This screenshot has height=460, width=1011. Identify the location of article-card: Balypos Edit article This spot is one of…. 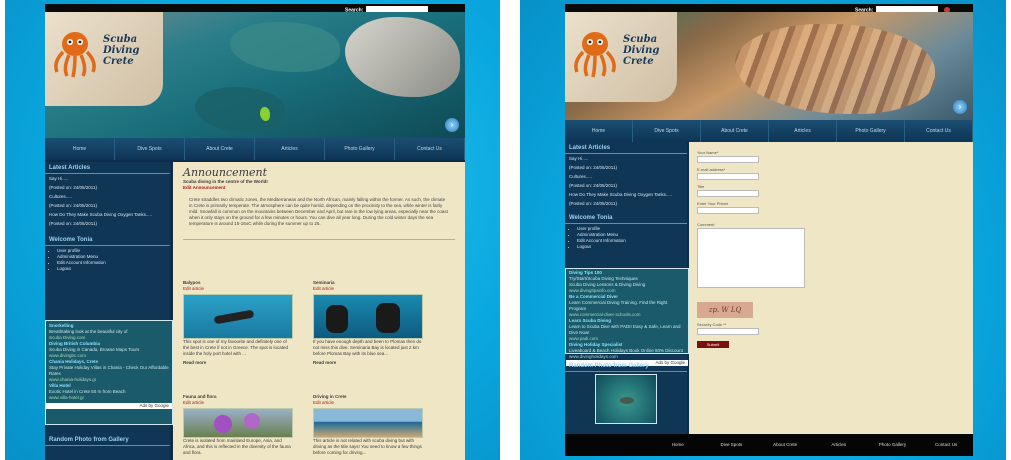
(238, 323).